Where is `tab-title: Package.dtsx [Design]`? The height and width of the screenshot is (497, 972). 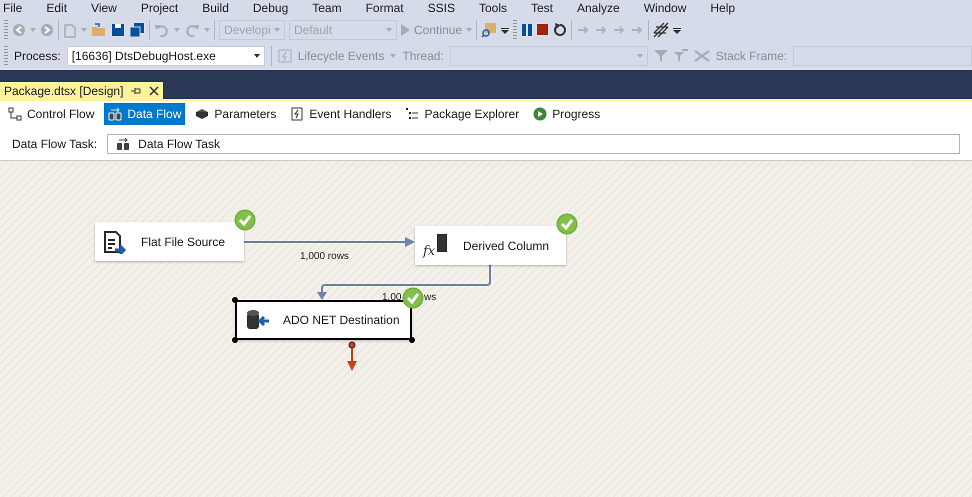 tab-title: Package.dtsx [Design] is located at coordinates (64, 91).